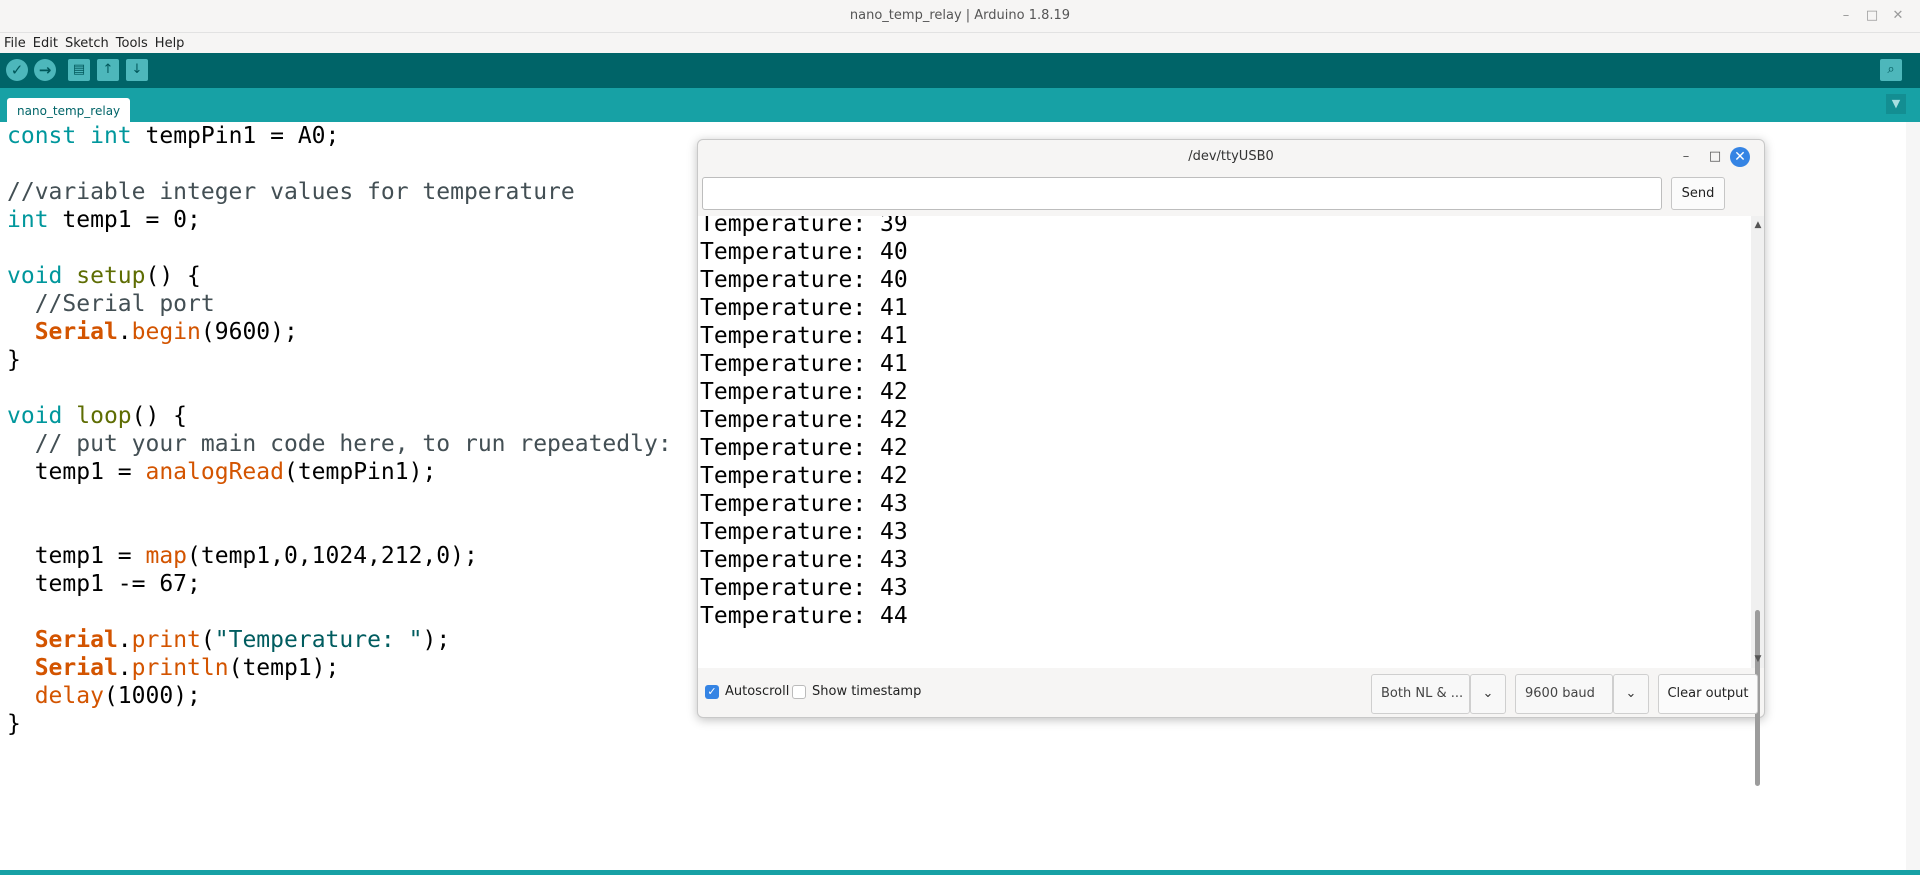  What do you see at coordinates (14, 44) in the screenshot?
I see `menu-file: File` at bounding box center [14, 44].